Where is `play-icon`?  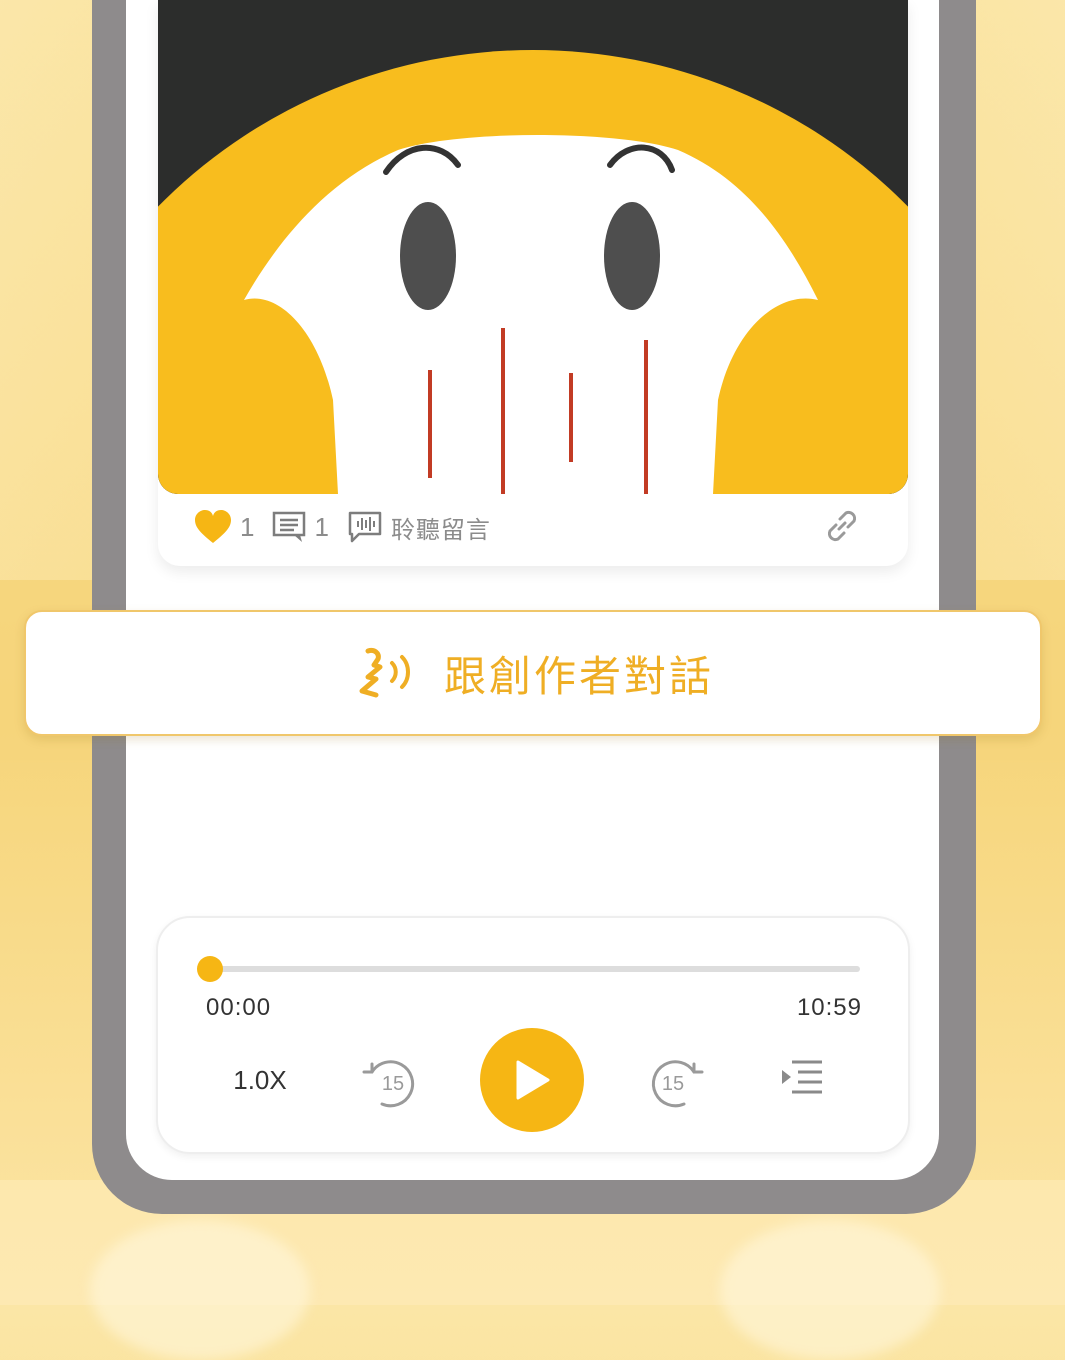 play-icon is located at coordinates (533, 1080).